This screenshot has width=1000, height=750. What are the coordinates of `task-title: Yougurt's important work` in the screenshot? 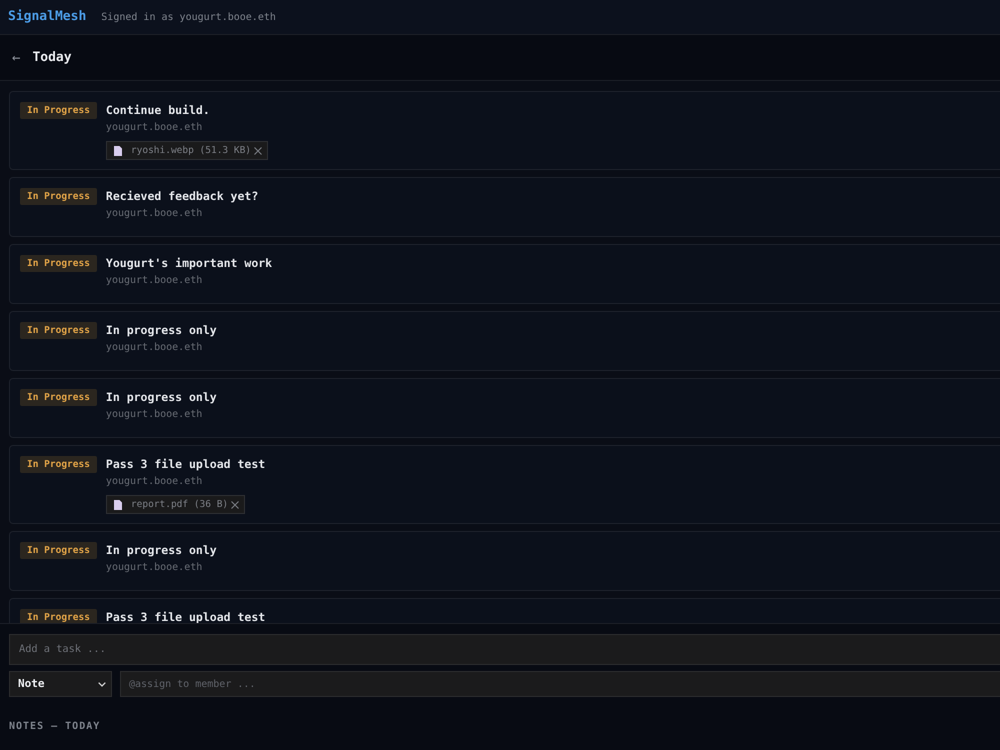 It's located at (189, 263).